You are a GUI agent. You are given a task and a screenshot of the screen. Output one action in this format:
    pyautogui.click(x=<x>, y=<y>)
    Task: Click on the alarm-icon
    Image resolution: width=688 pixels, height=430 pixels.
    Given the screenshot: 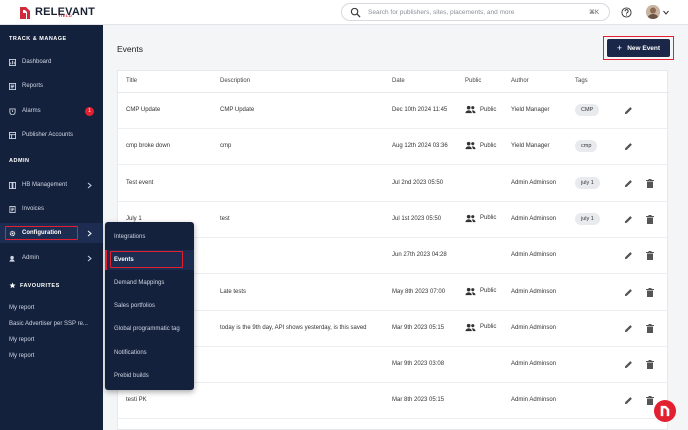 What is the action you would take?
    pyautogui.click(x=12, y=111)
    